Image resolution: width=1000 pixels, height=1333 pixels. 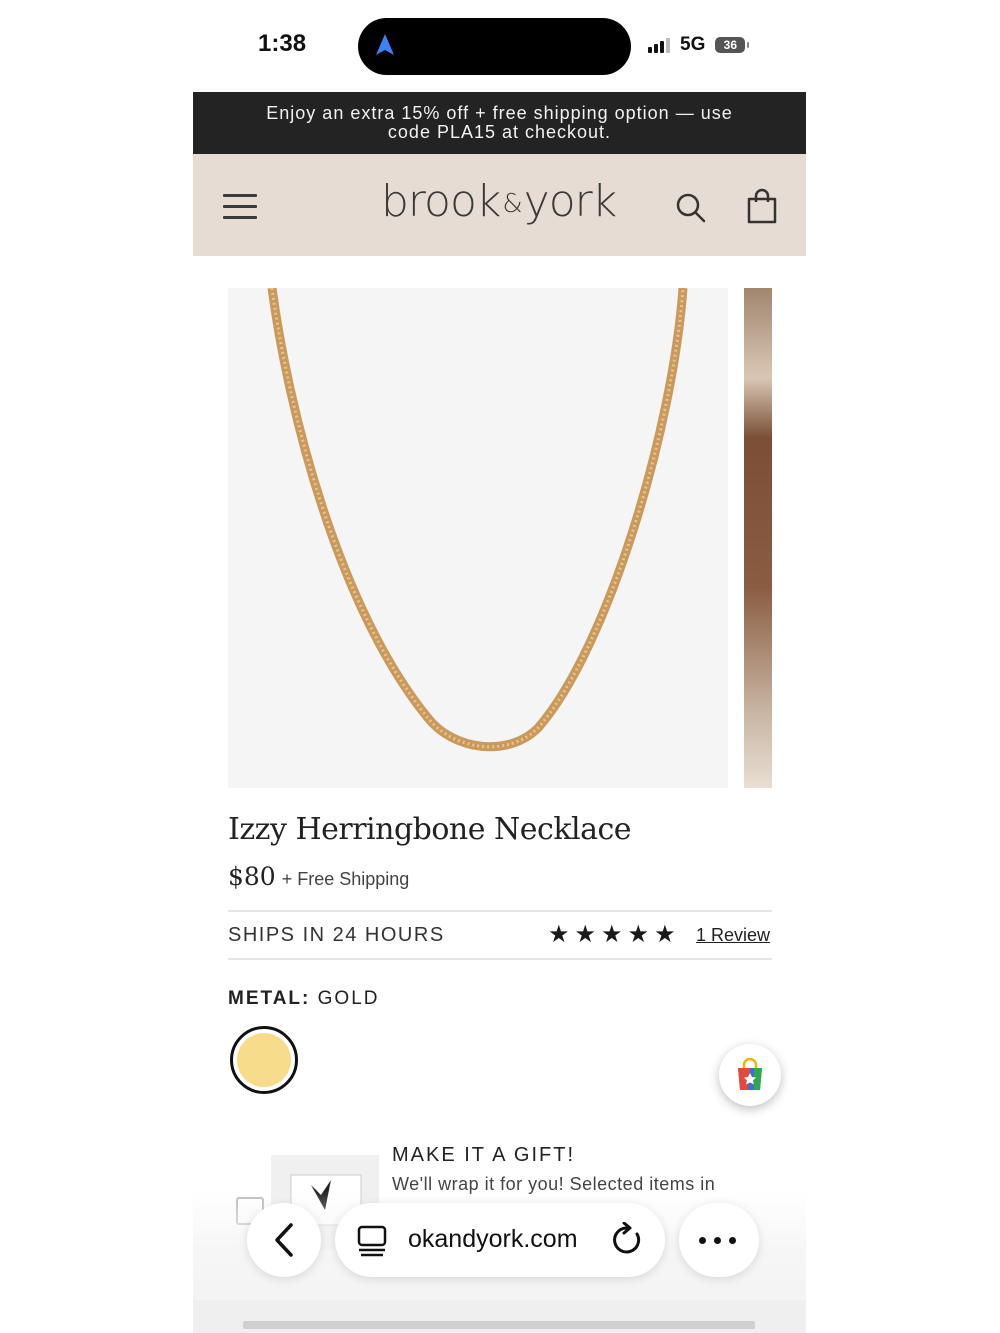 I want to click on chevron-left-icon, so click(x=284, y=1240).